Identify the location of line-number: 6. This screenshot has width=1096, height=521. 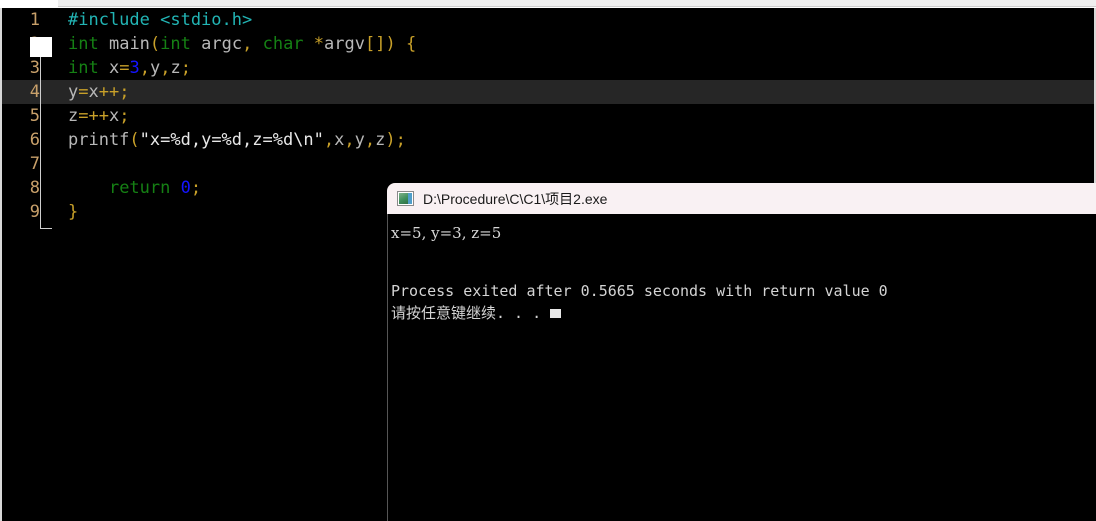
(34, 140).